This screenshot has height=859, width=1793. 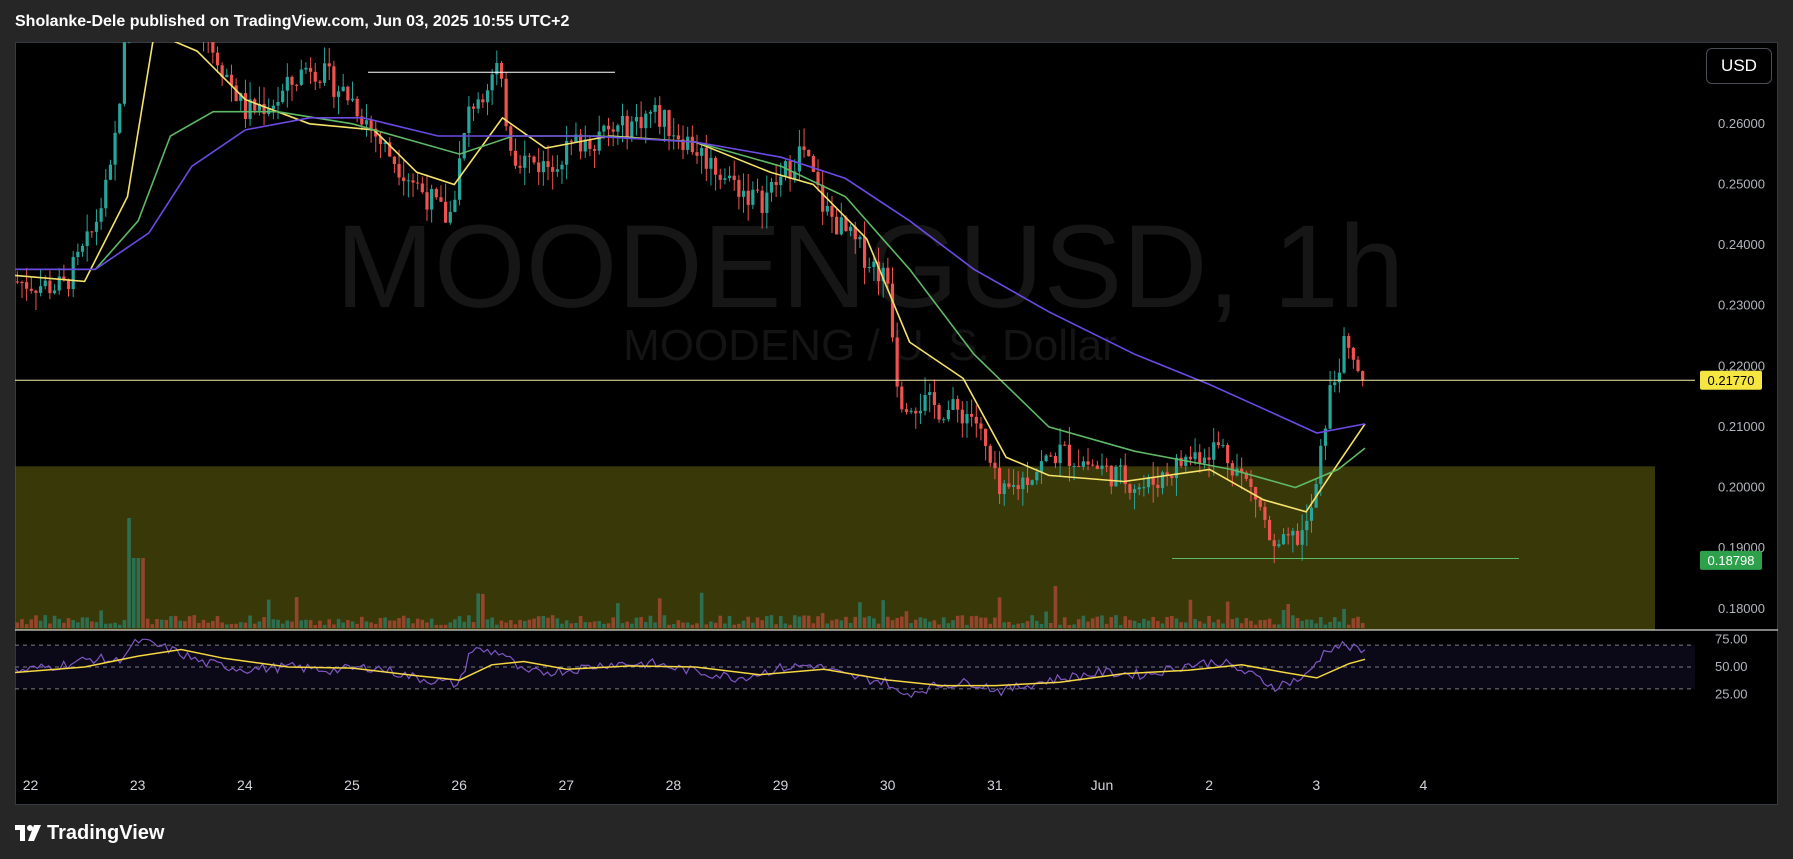 What do you see at coordinates (1731, 666) in the screenshot?
I see `rsi-tick: 50.00` at bounding box center [1731, 666].